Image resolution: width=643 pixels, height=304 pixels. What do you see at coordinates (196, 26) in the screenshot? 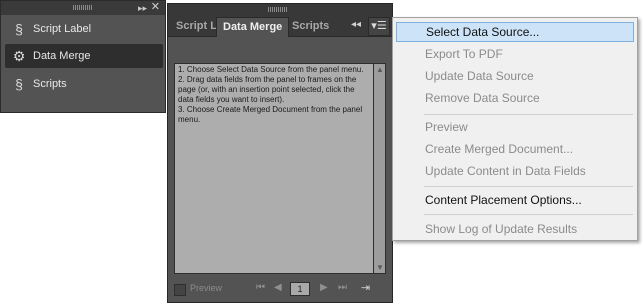
I see `tab-script-label: Script L` at bounding box center [196, 26].